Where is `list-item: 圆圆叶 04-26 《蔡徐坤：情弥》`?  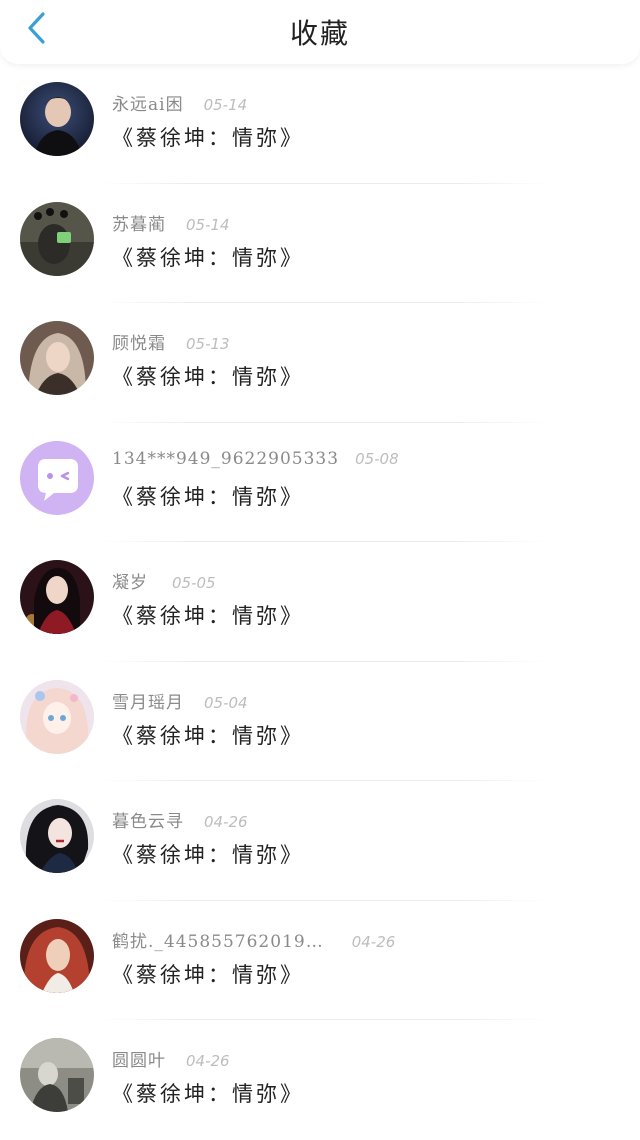 list-item: 圆圆叶 04-26 《蔡徐坤：情弥》 is located at coordinates (320, 1080).